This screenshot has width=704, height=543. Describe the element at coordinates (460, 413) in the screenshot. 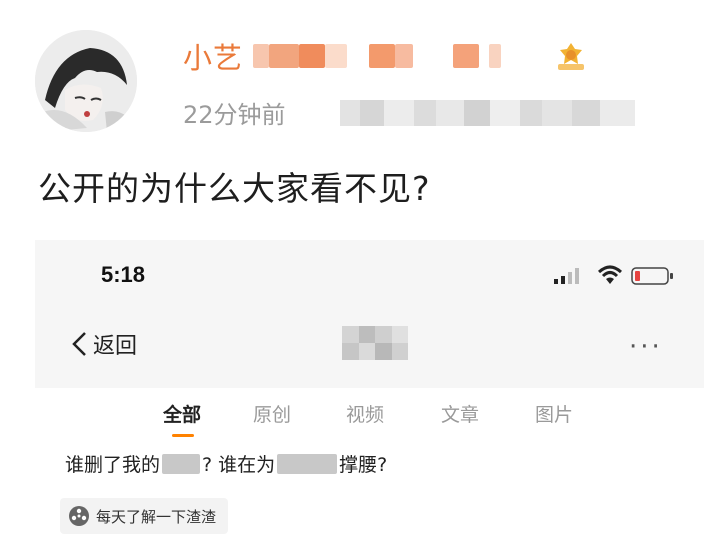

I see `tab-article: 文章` at that location.